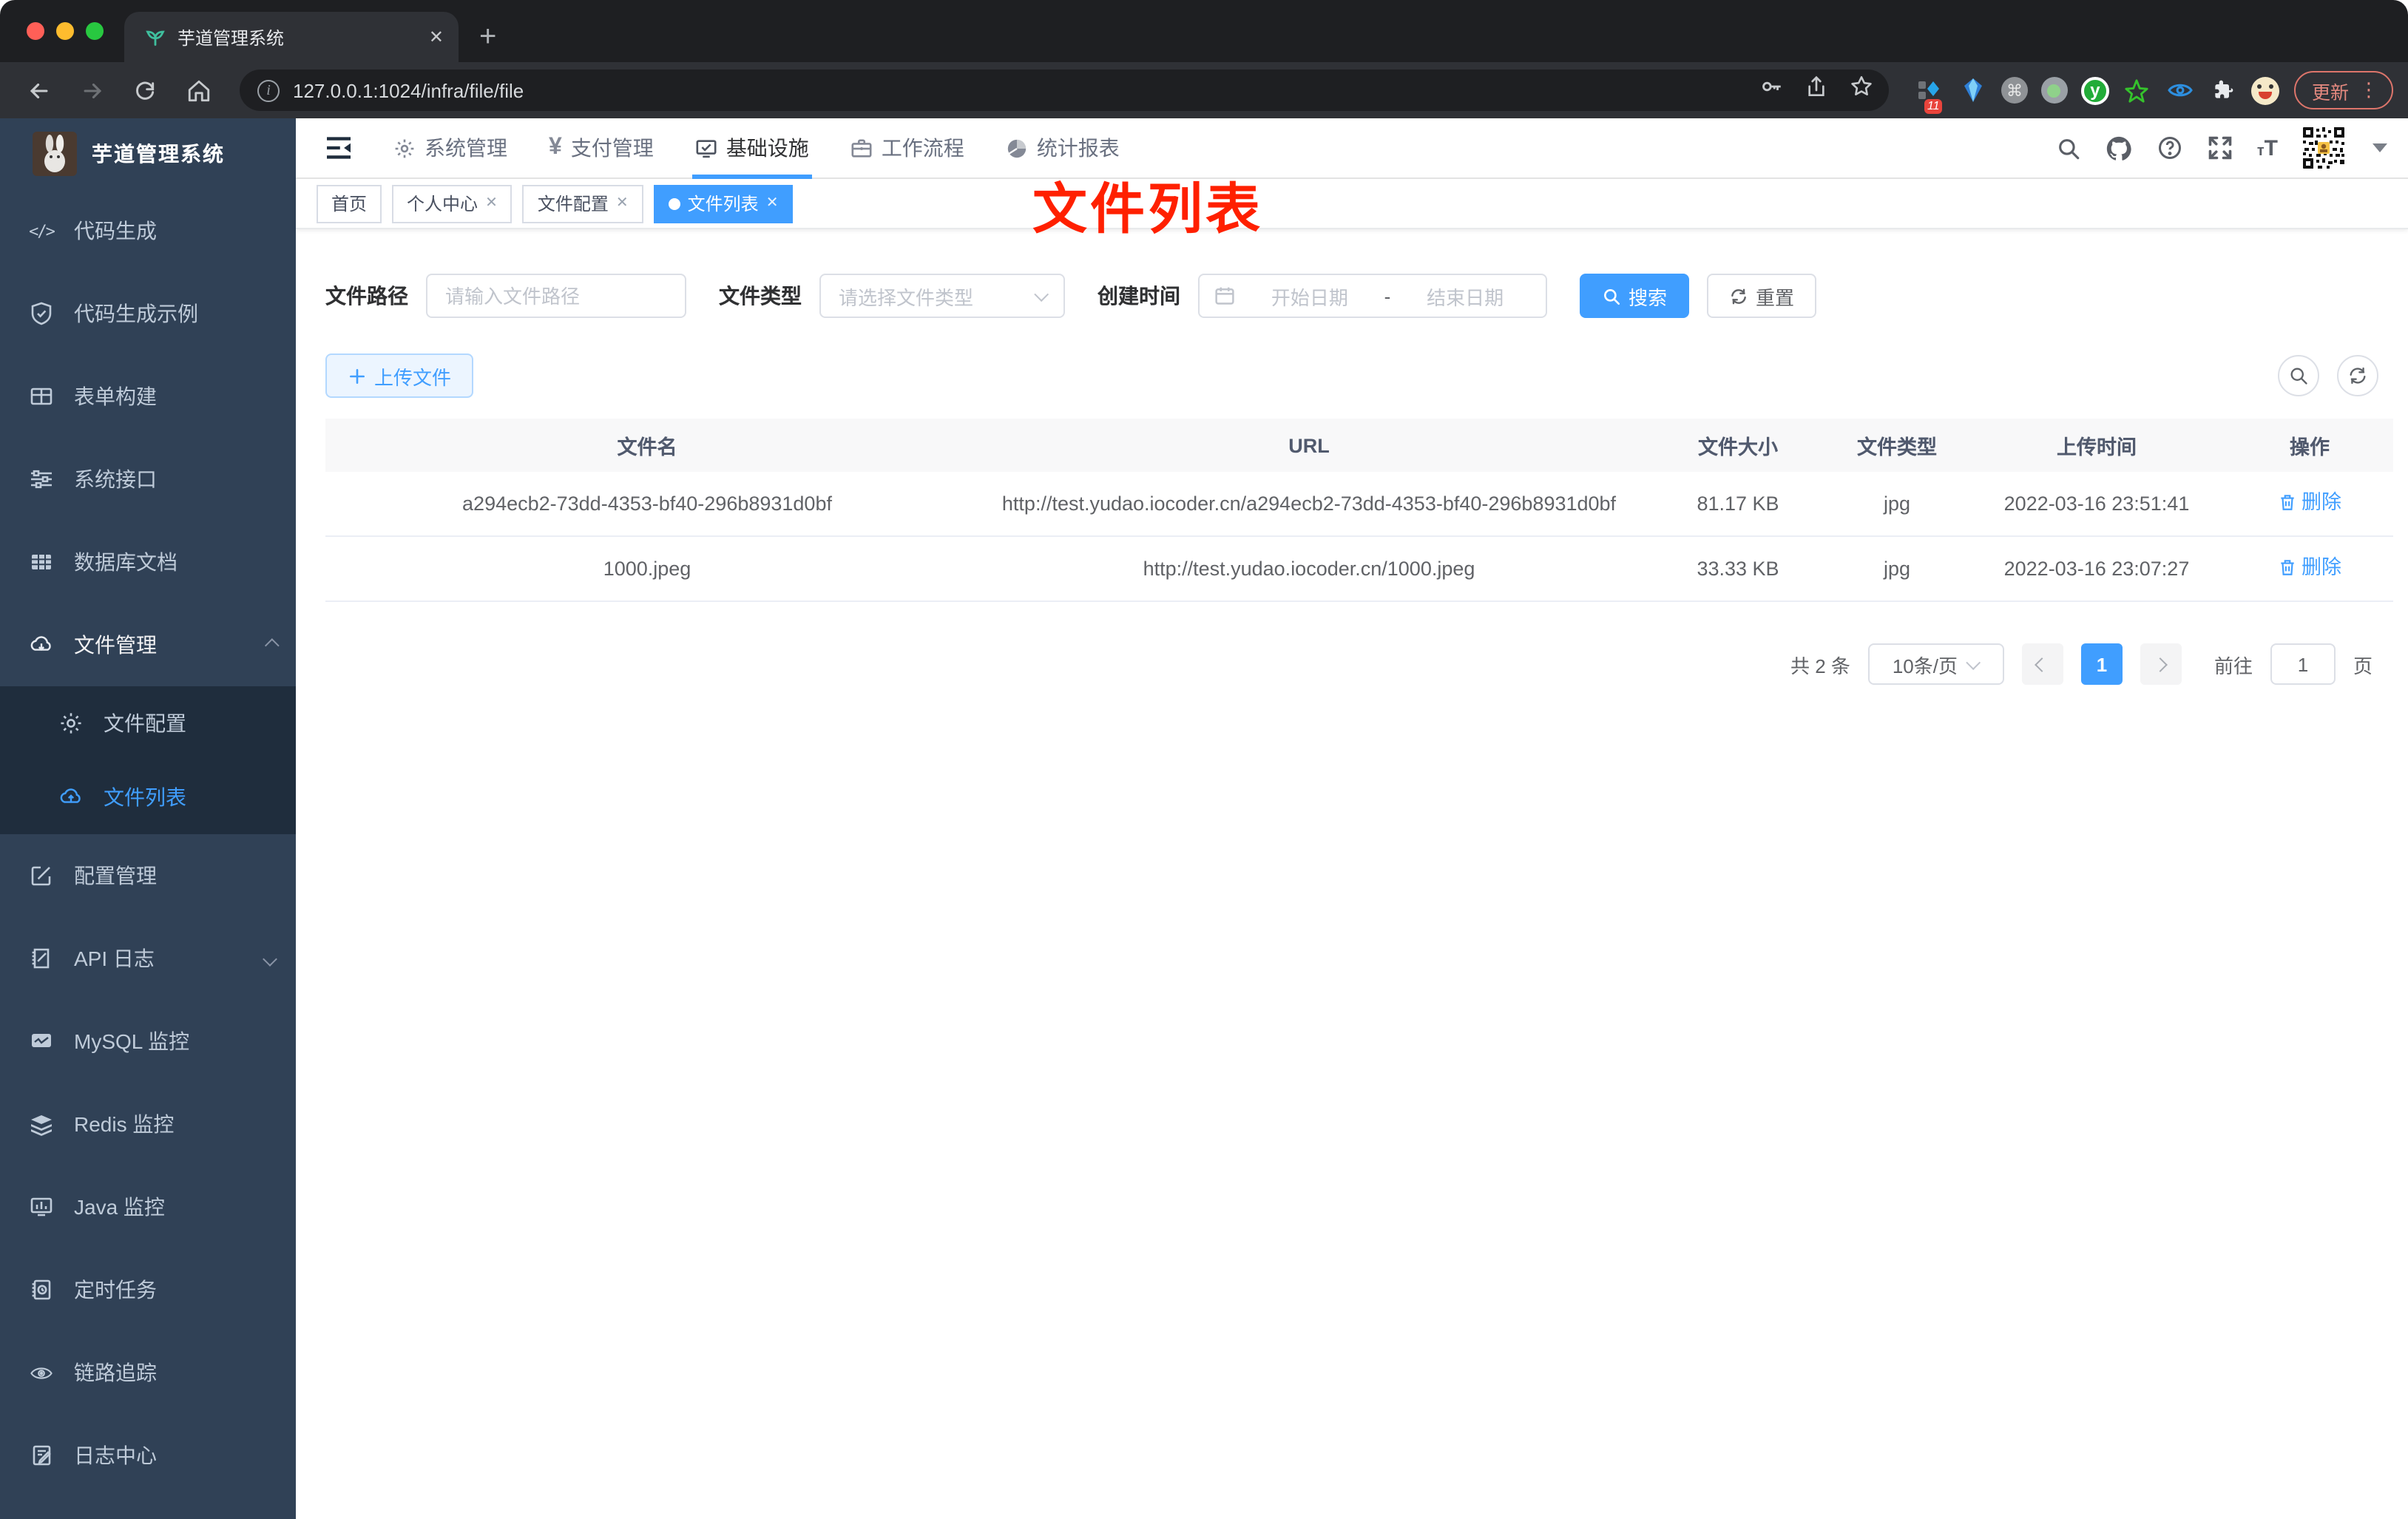 The width and height of the screenshot is (2408, 1519). What do you see at coordinates (366, 296) in the screenshot?
I see `file-path-label: 文件路径` at bounding box center [366, 296].